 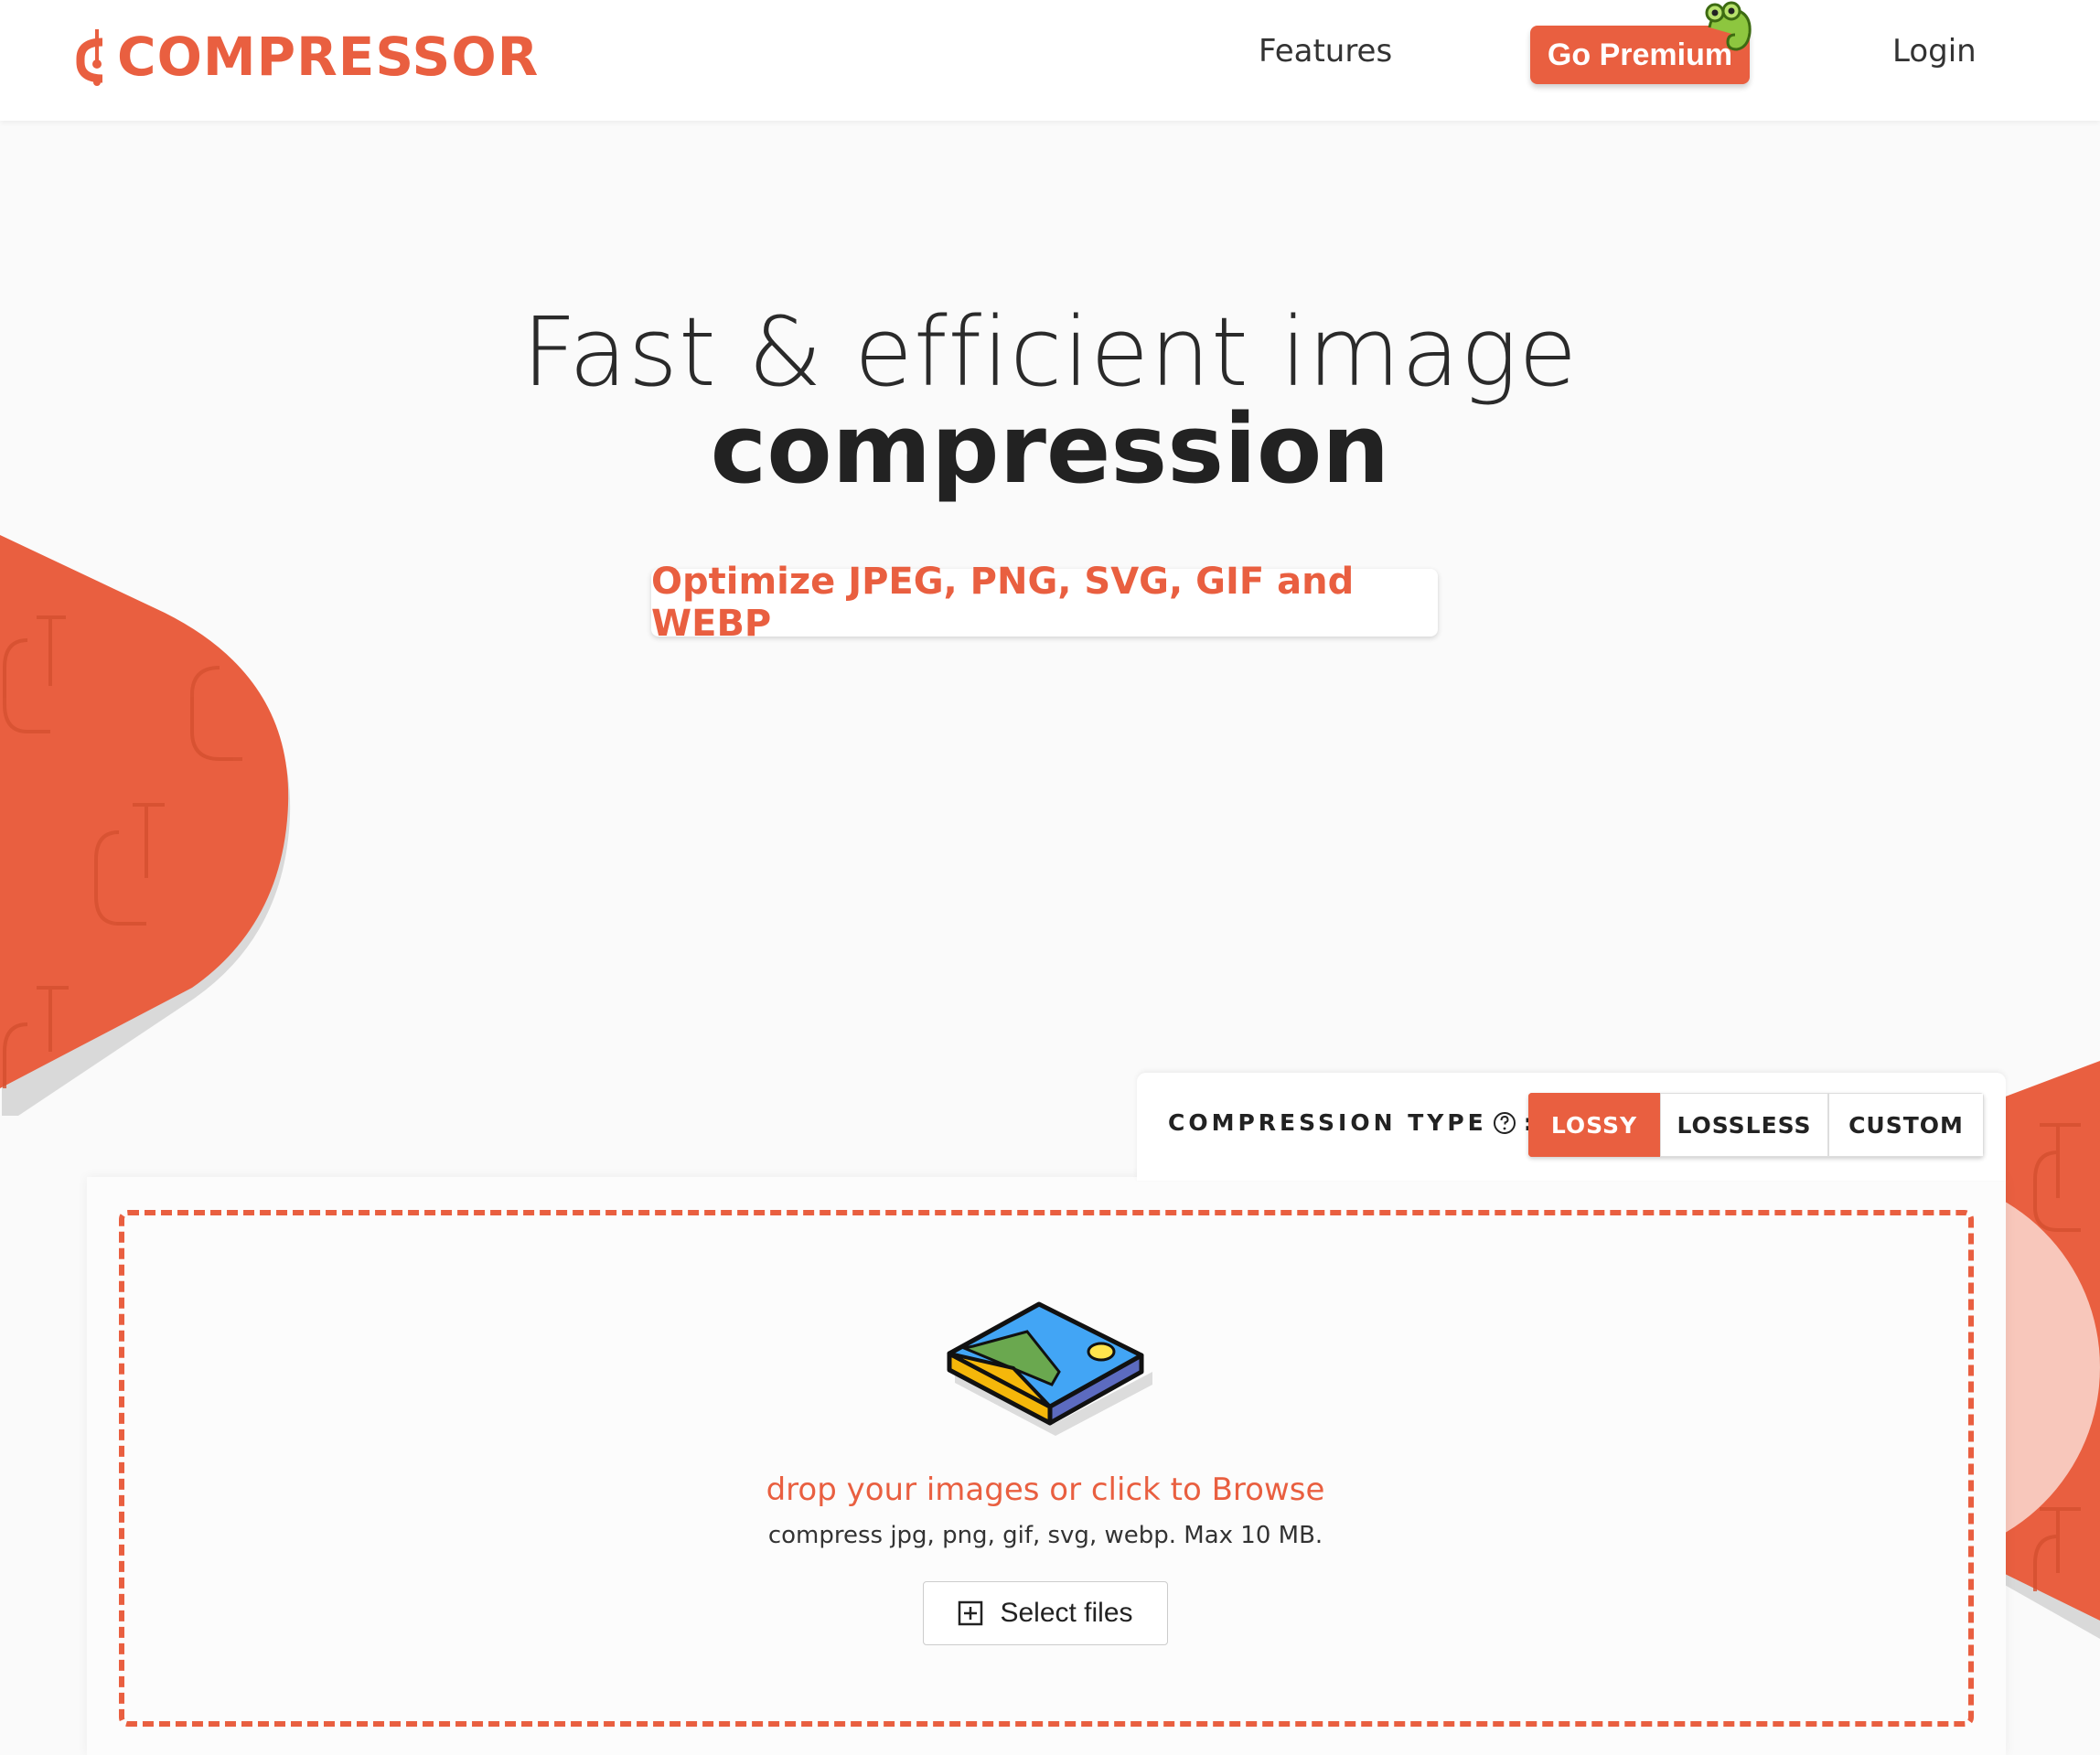 What do you see at coordinates (1050, 449) in the screenshot?
I see `hero-title-line2: compression` at bounding box center [1050, 449].